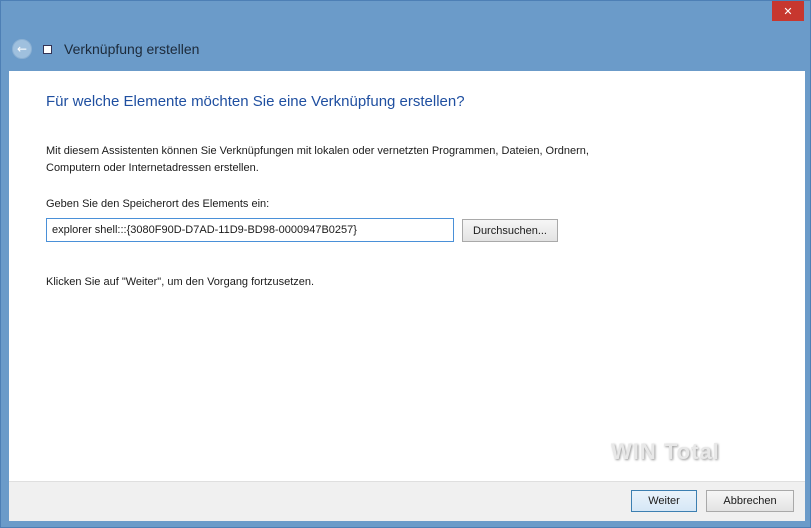 This screenshot has height=528, width=811. I want to click on shortcut-icon, so click(47, 49).